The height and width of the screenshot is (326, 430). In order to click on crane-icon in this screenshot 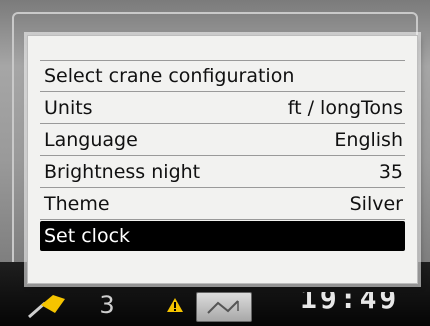, I will do `click(224, 307)`.